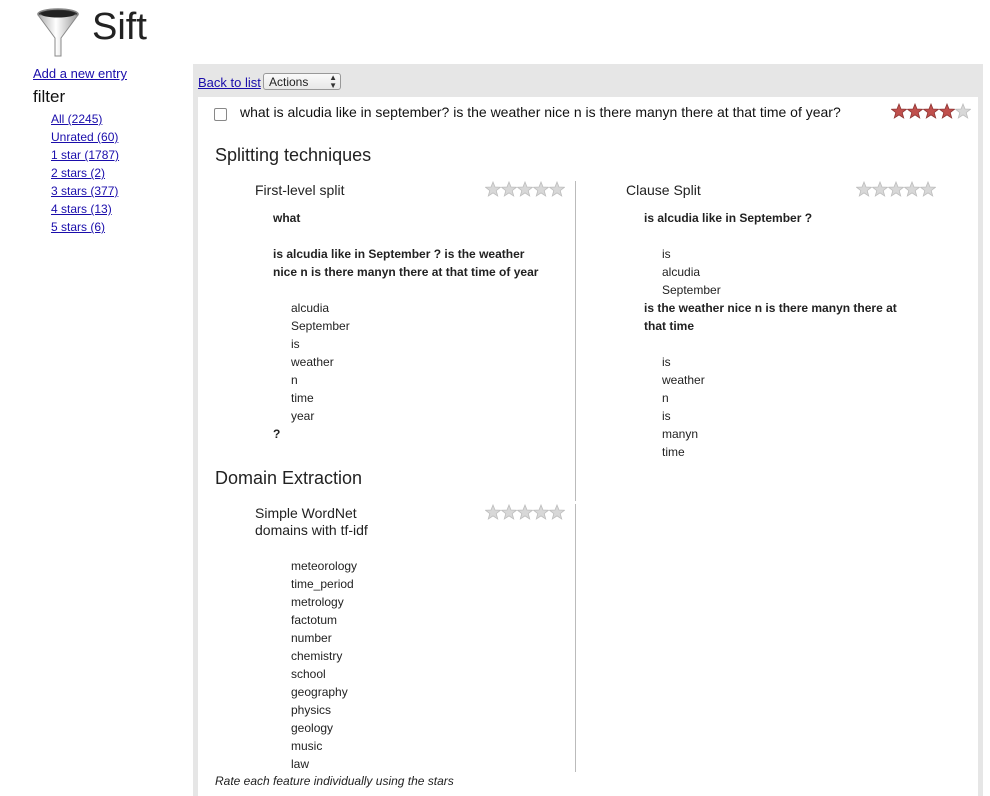 This screenshot has height=796, width=990. I want to click on feature-line: number, so click(311, 638).